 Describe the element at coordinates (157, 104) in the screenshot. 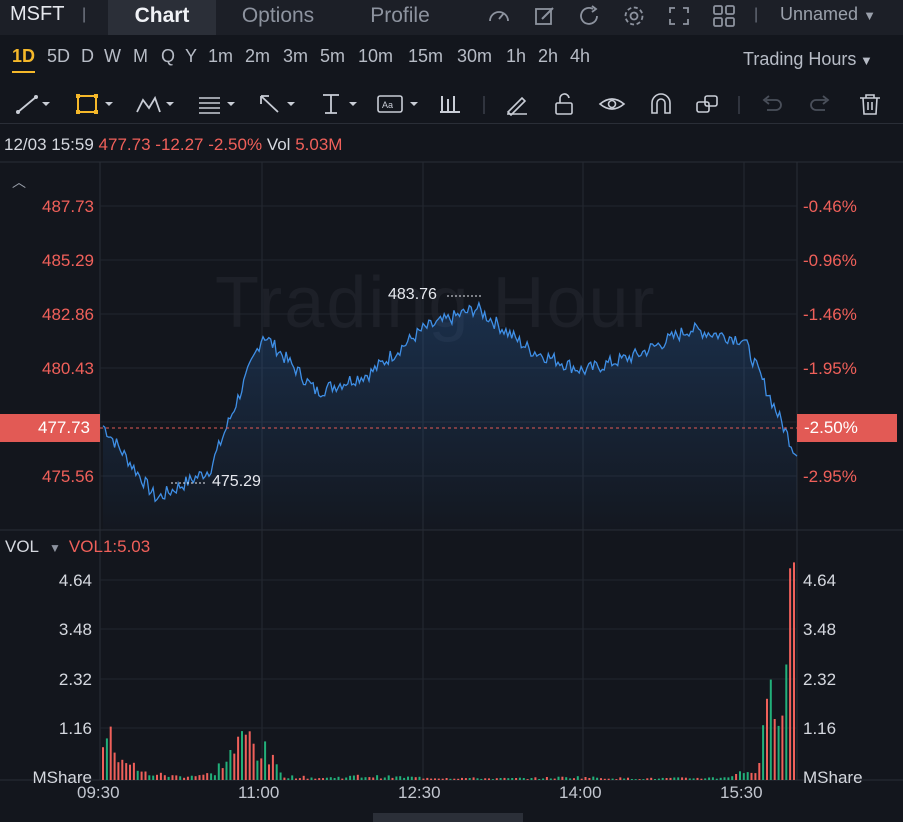

I see `pattern-icon` at that location.